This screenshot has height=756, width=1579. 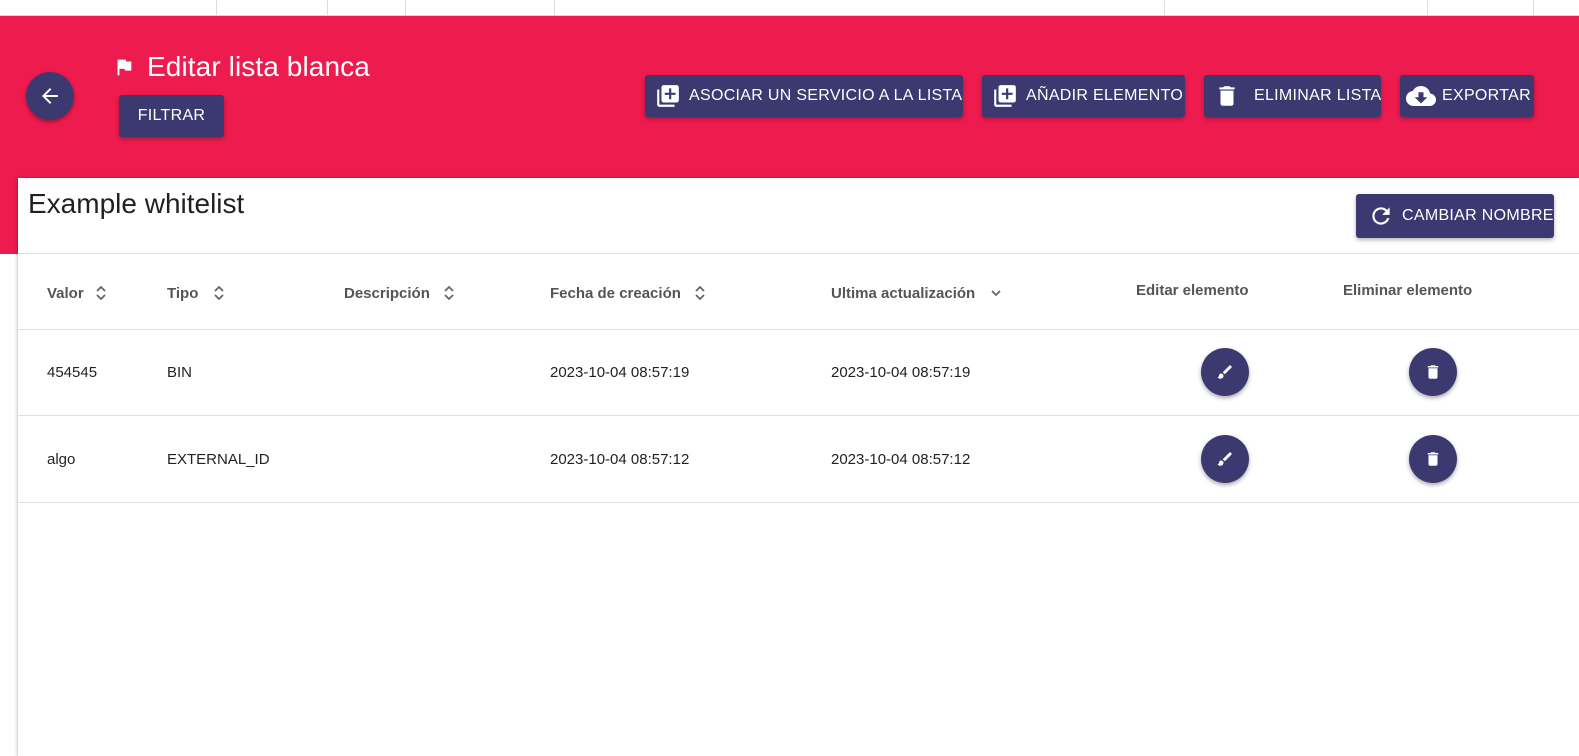 I want to click on cell-ultima-actualizacion: 2023-10-04 08:57:12, so click(x=901, y=459).